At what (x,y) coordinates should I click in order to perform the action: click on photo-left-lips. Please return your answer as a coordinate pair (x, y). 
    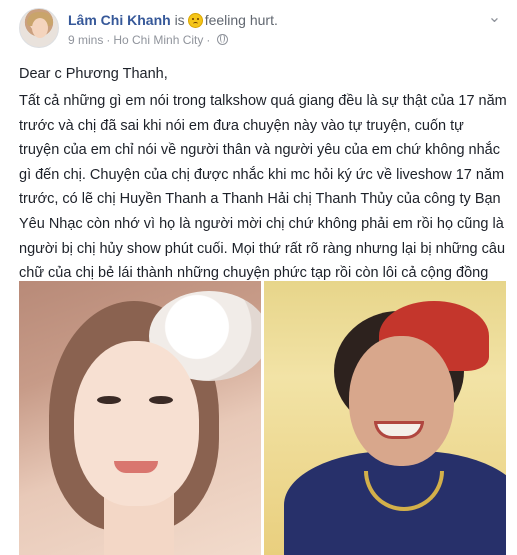
    Looking at the image, I should click on (136, 467).